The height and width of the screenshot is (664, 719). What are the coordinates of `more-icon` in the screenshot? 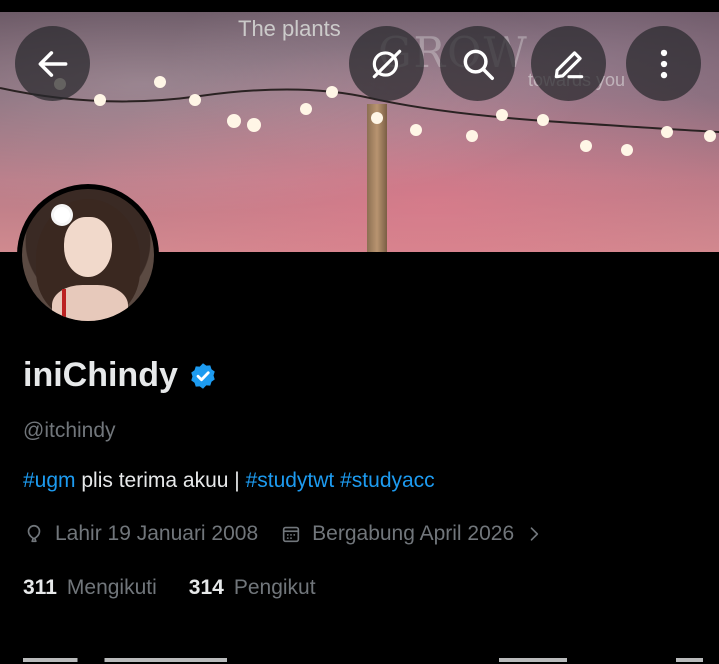 It's located at (663, 63).